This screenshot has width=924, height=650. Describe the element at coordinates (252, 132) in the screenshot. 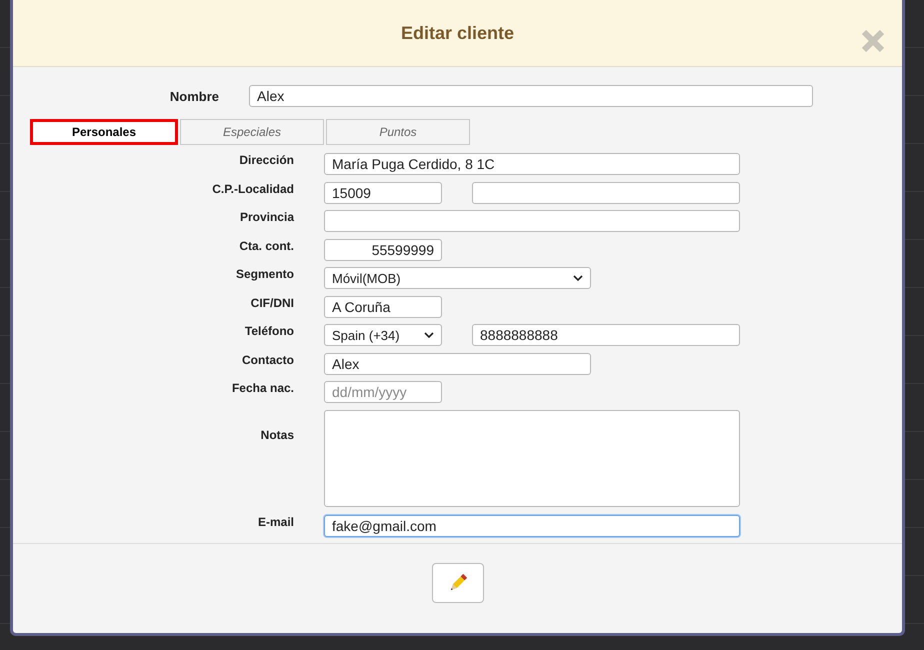

I see `tab: Especiales` at that location.